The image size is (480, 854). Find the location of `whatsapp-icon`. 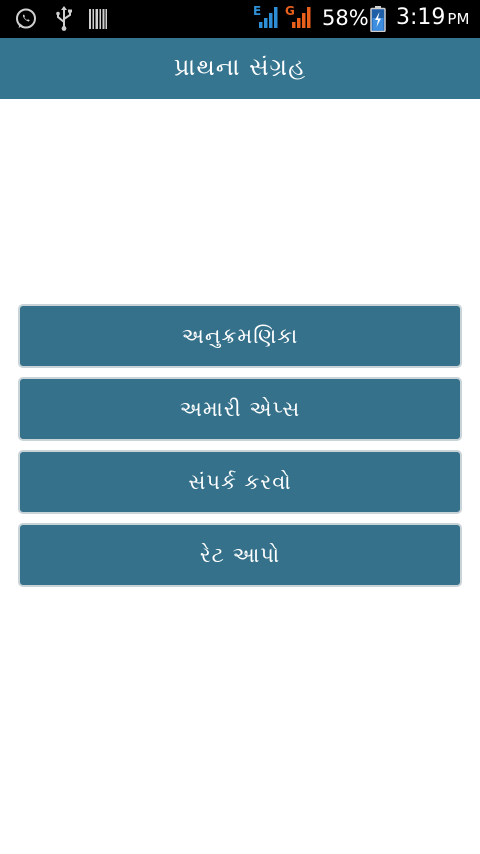

whatsapp-icon is located at coordinates (26, 21).